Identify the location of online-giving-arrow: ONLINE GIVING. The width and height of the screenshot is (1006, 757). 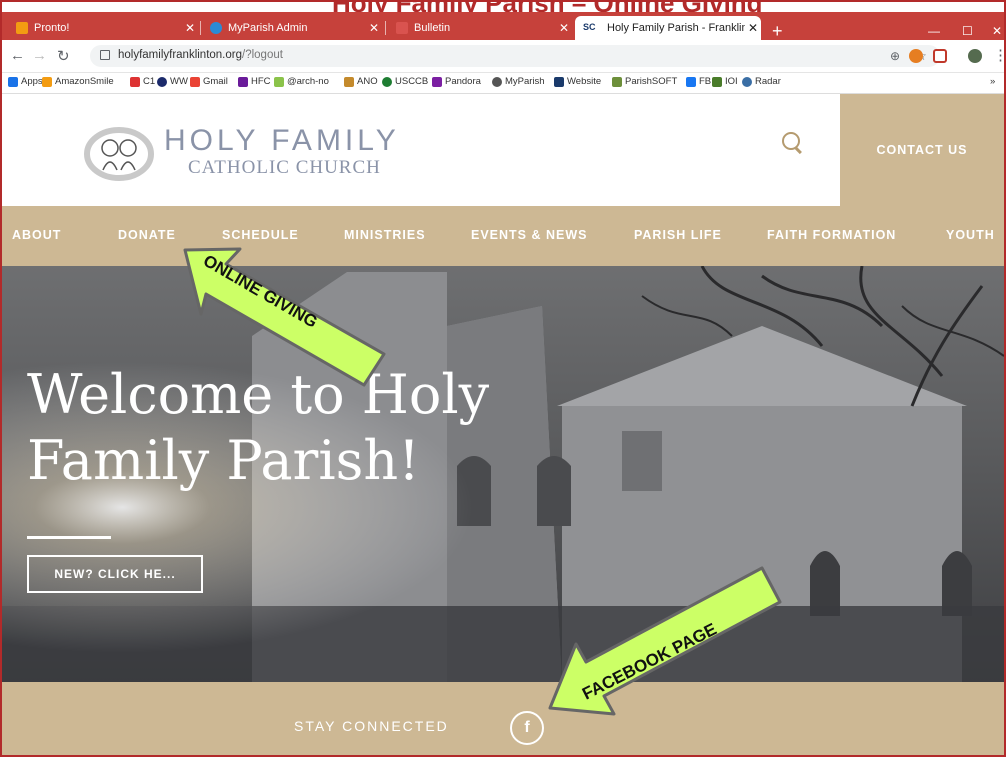
(284, 317).